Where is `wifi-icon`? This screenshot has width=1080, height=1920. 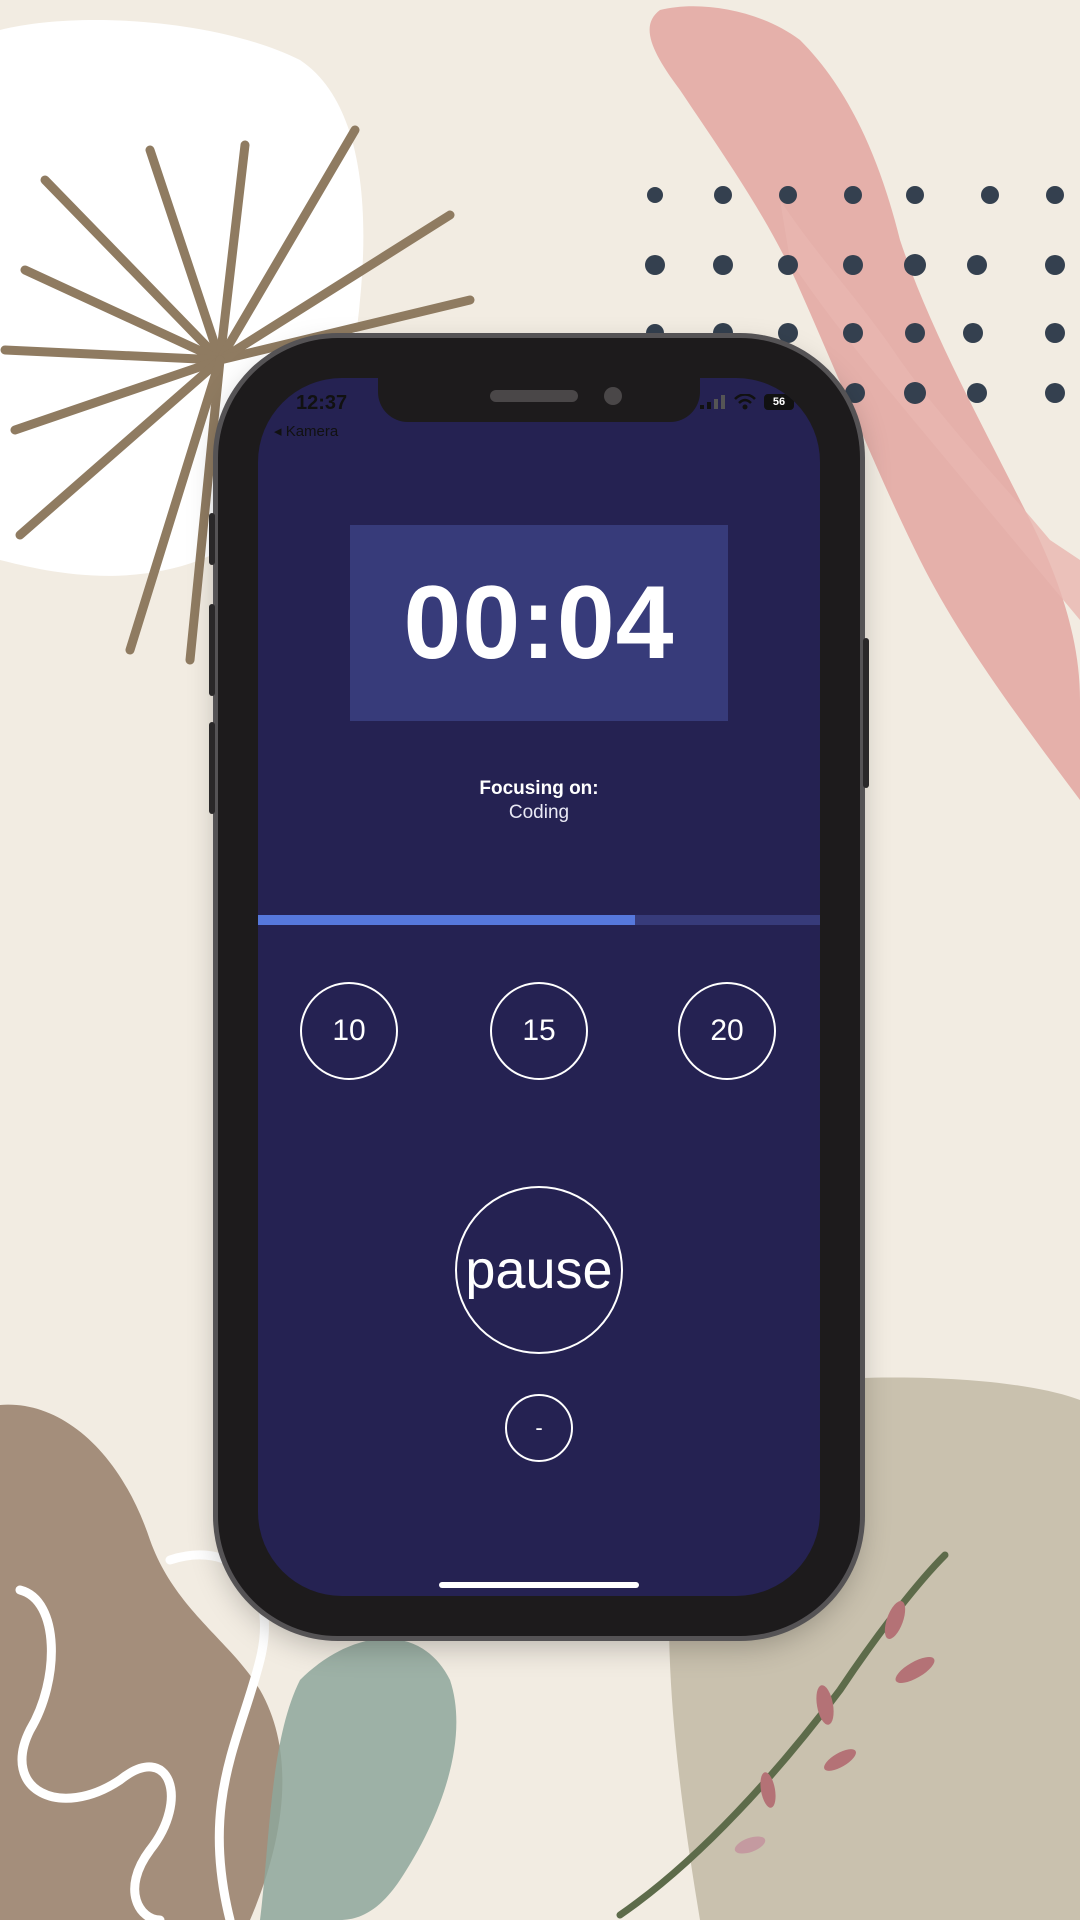
wifi-icon is located at coordinates (745, 402).